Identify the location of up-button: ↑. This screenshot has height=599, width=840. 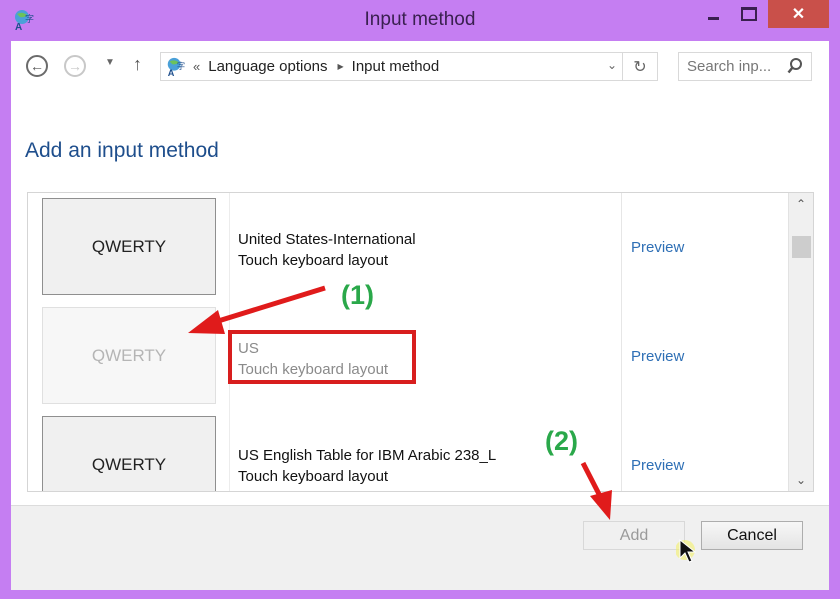
(137, 64).